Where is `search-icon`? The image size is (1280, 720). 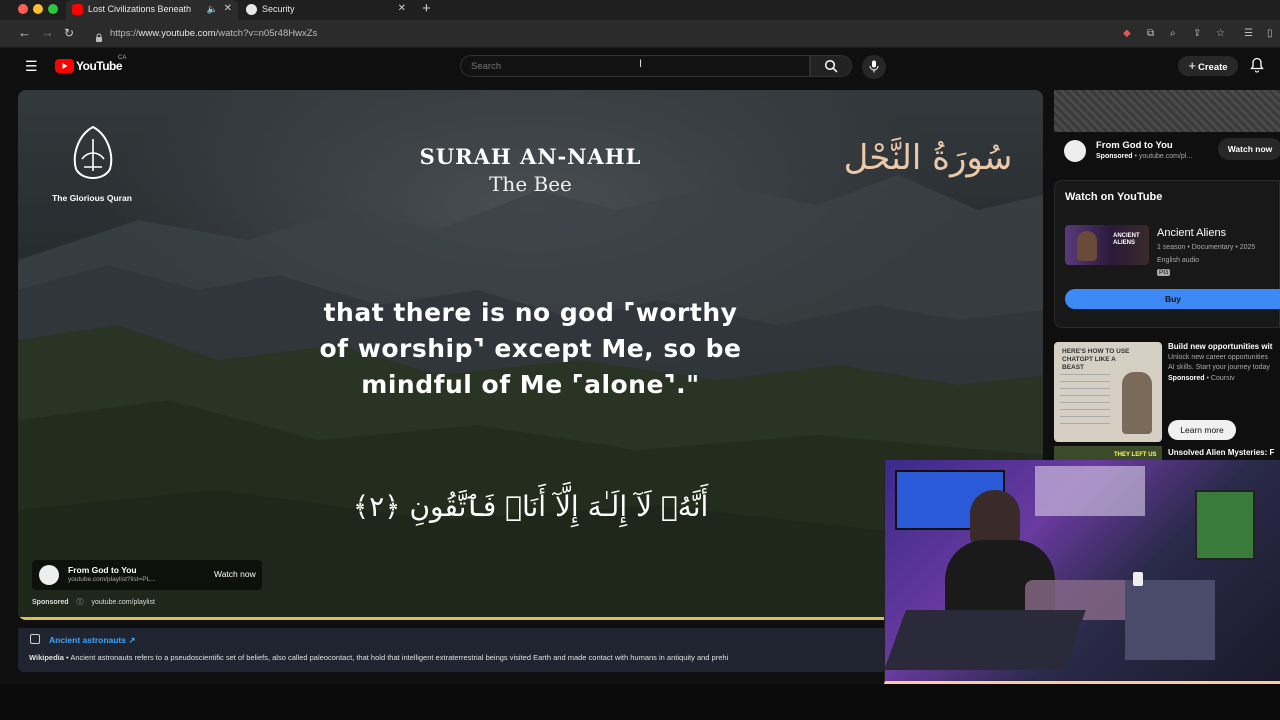
search-icon is located at coordinates (831, 66).